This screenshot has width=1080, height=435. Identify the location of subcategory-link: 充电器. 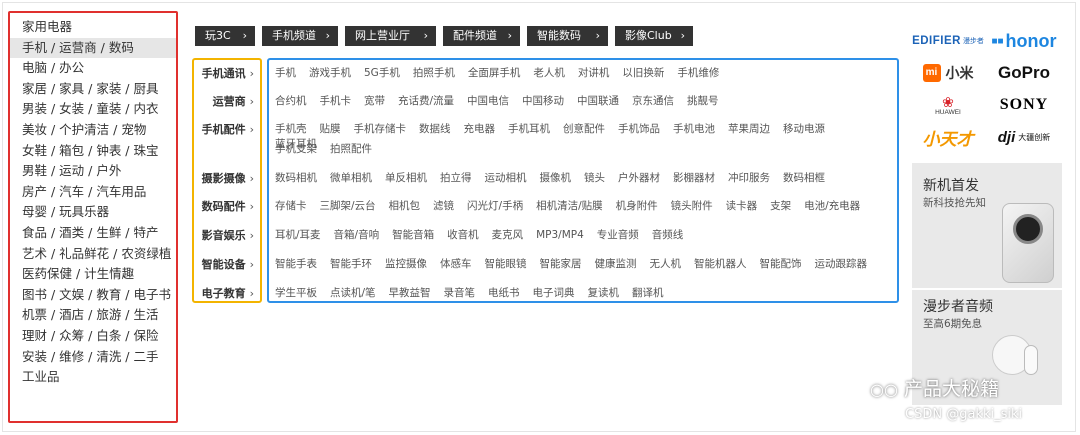
(480, 128).